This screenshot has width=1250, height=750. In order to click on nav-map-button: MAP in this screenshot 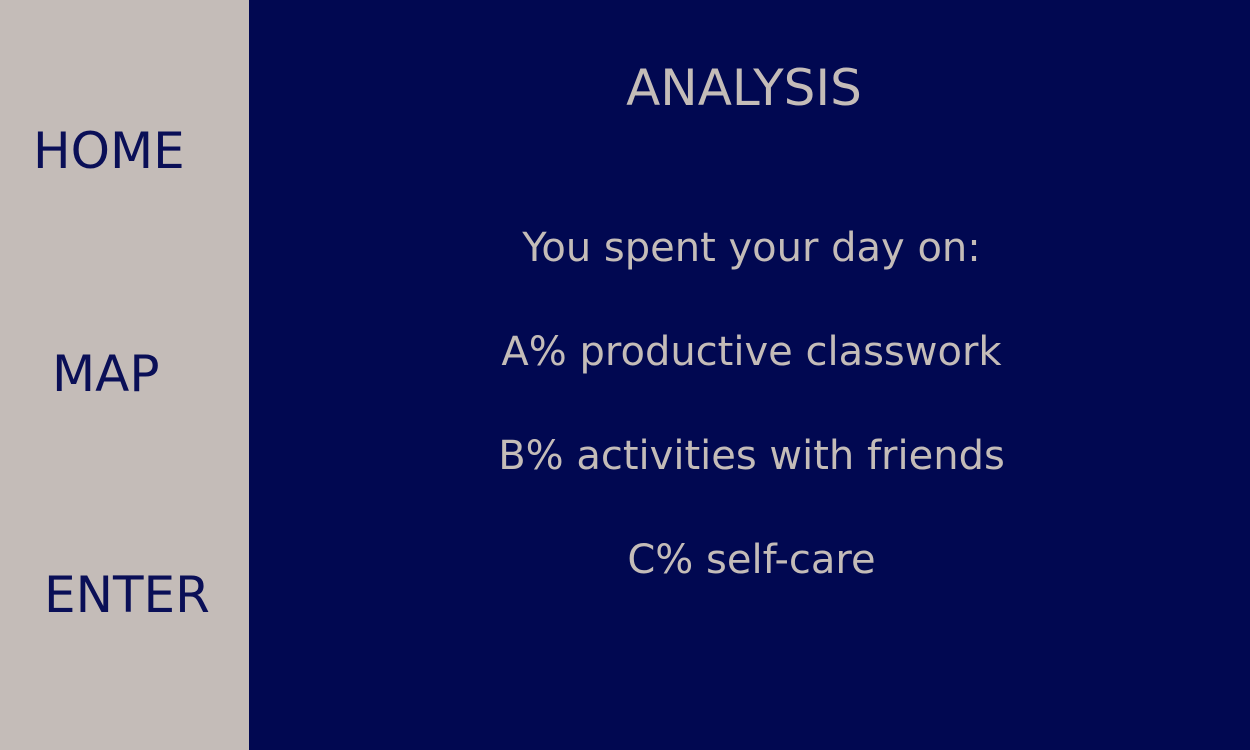, I will do `click(124, 374)`.